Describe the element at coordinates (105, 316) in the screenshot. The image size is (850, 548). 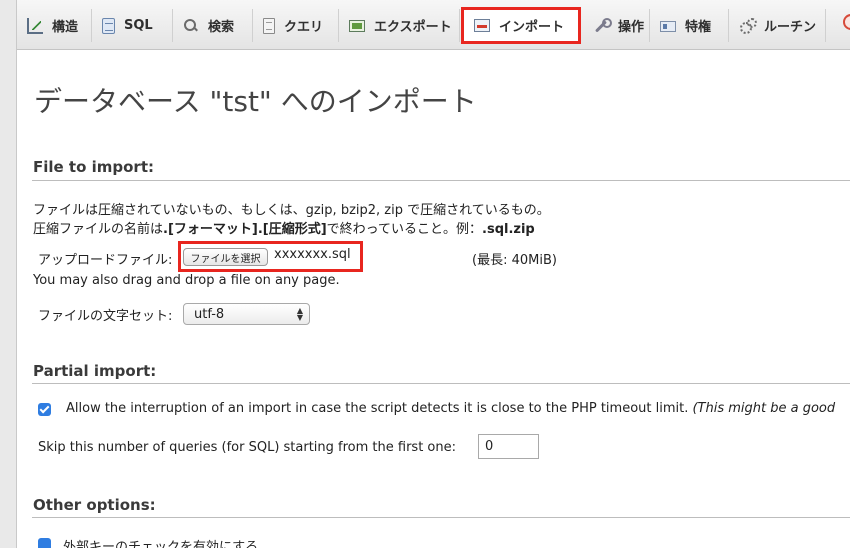
I see `charset-label: ファイルの文字セット:` at that location.